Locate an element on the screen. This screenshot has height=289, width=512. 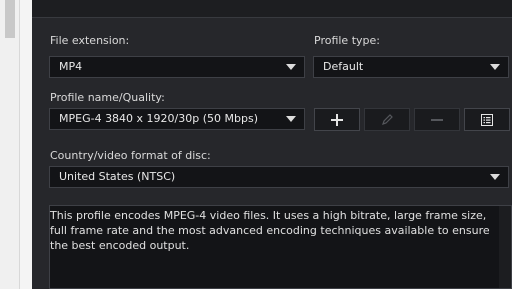
profile-details-button is located at coordinates (487, 119).